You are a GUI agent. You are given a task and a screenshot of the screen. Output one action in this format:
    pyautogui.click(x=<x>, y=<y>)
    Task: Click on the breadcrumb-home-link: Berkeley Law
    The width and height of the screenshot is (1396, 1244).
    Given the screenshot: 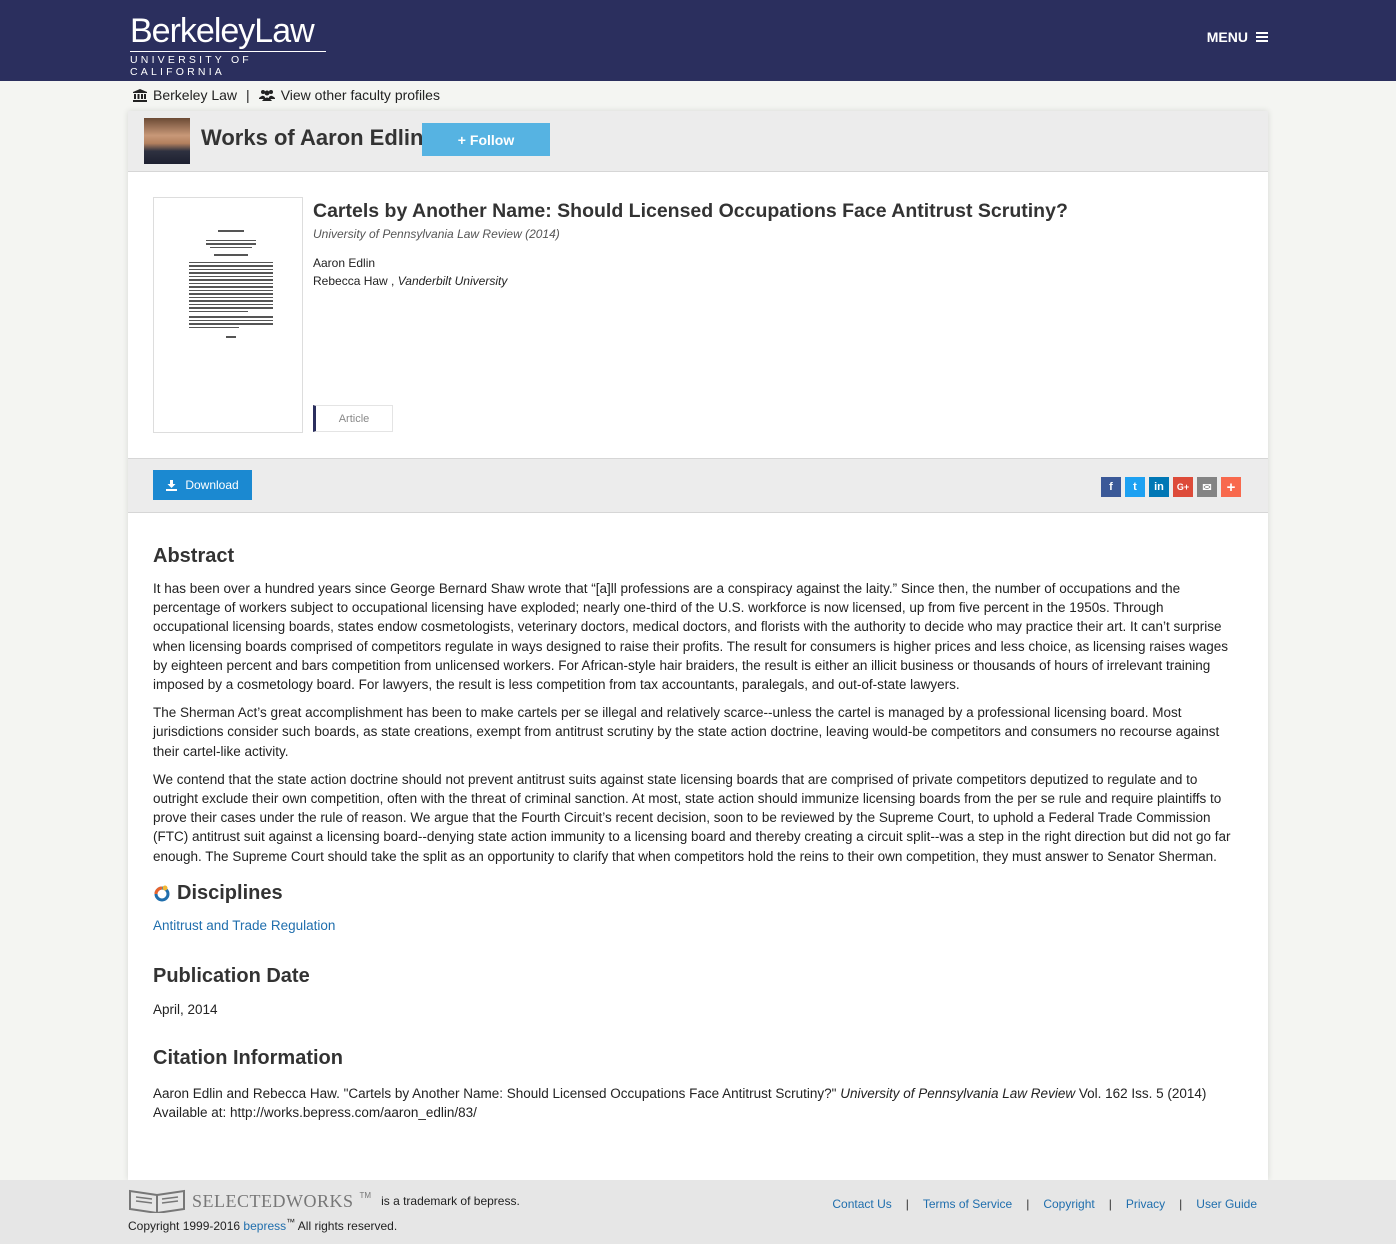 What is the action you would take?
    pyautogui.click(x=195, y=95)
    